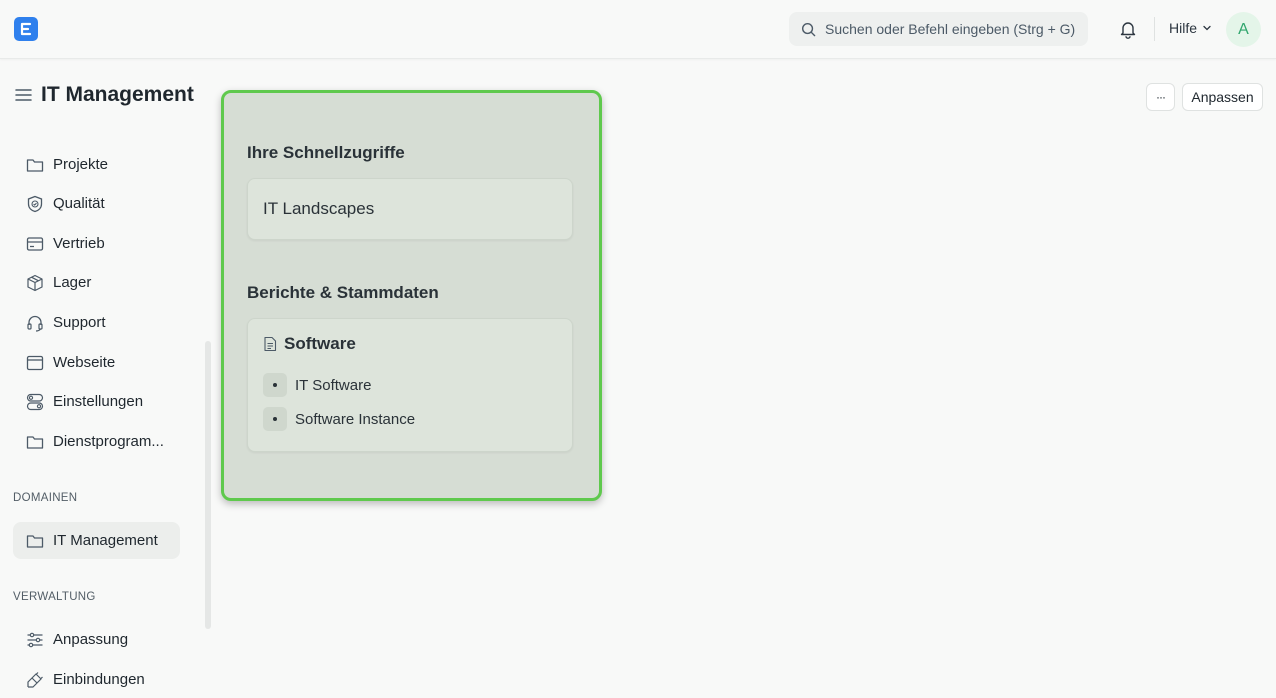  Describe the element at coordinates (410, 385) in the screenshot. I see `report-card-software: Software IT Software Software Instance` at that location.